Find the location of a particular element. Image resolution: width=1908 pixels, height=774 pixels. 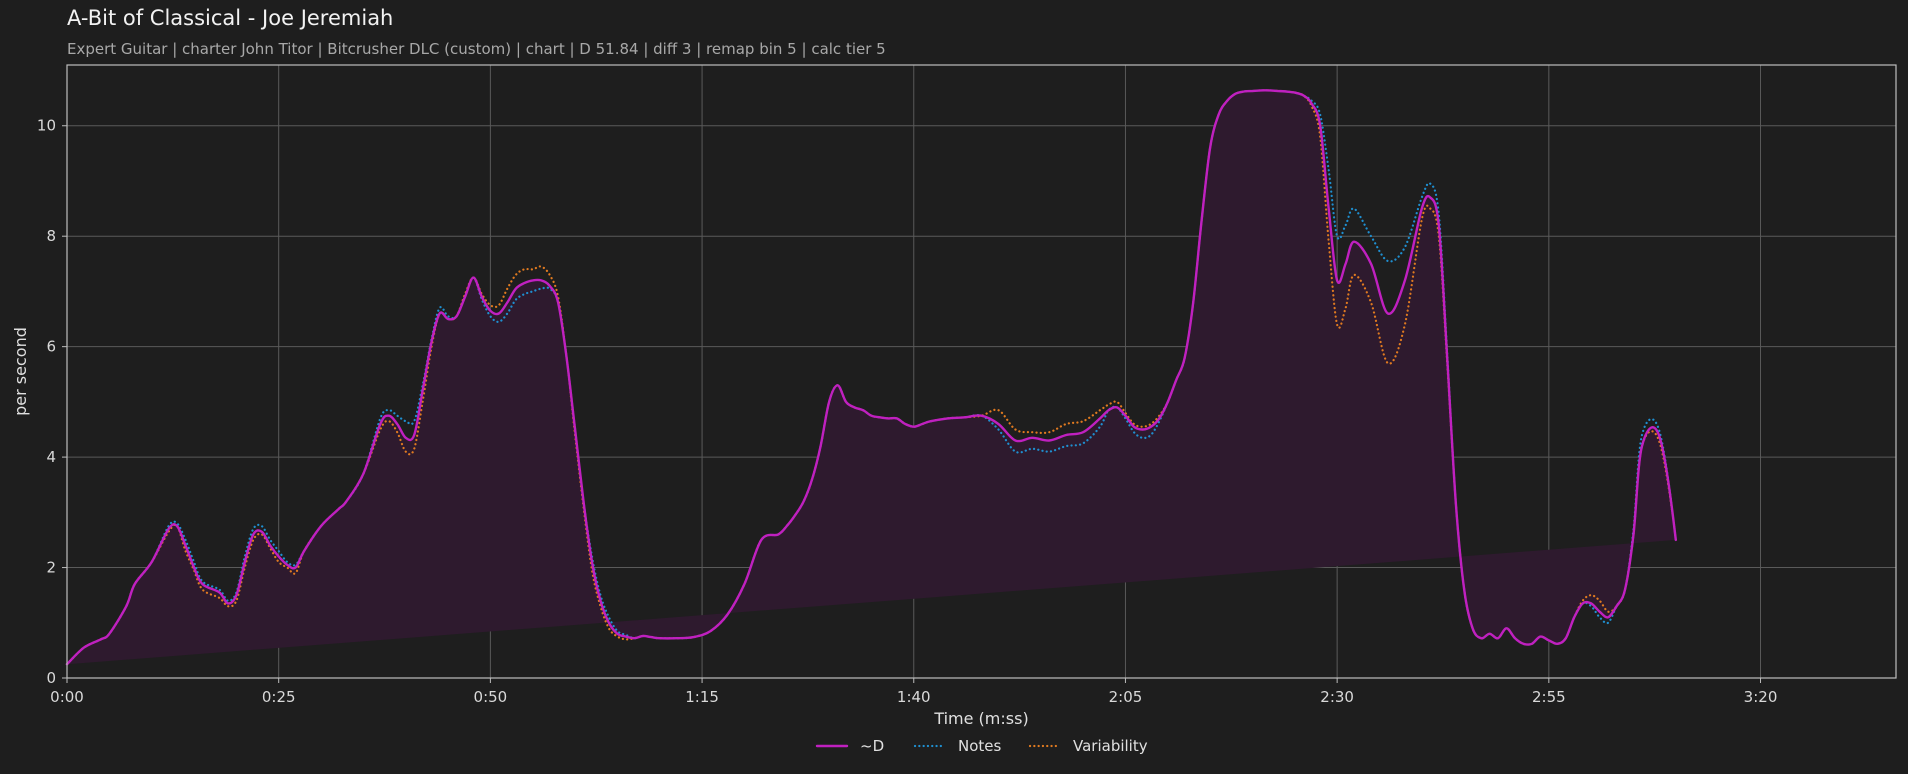

x-tick-label: 3:20 is located at coordinates (1761, 697).